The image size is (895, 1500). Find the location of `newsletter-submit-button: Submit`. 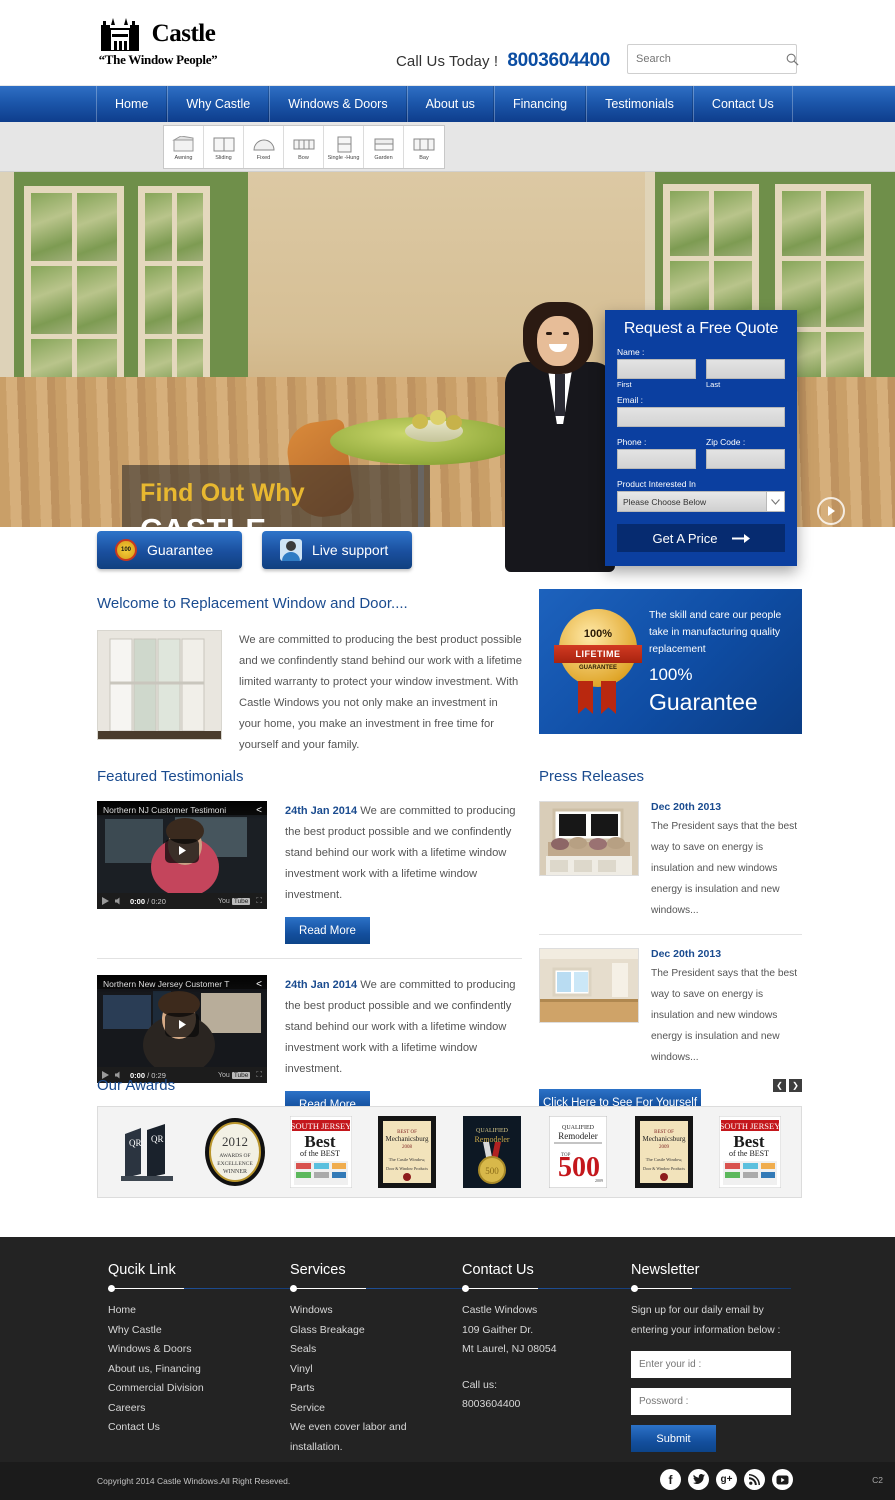

newsletter-submit-button: Submit is located at coordinates (673, 1438).